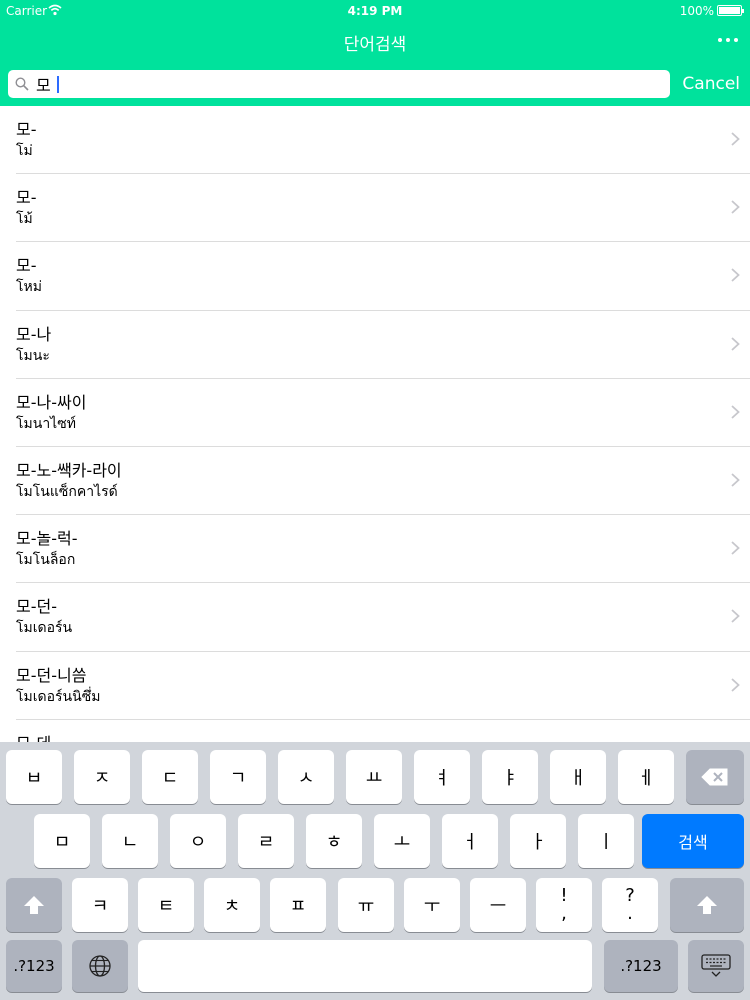  I want to click on globe-icon, so click(100, 966).